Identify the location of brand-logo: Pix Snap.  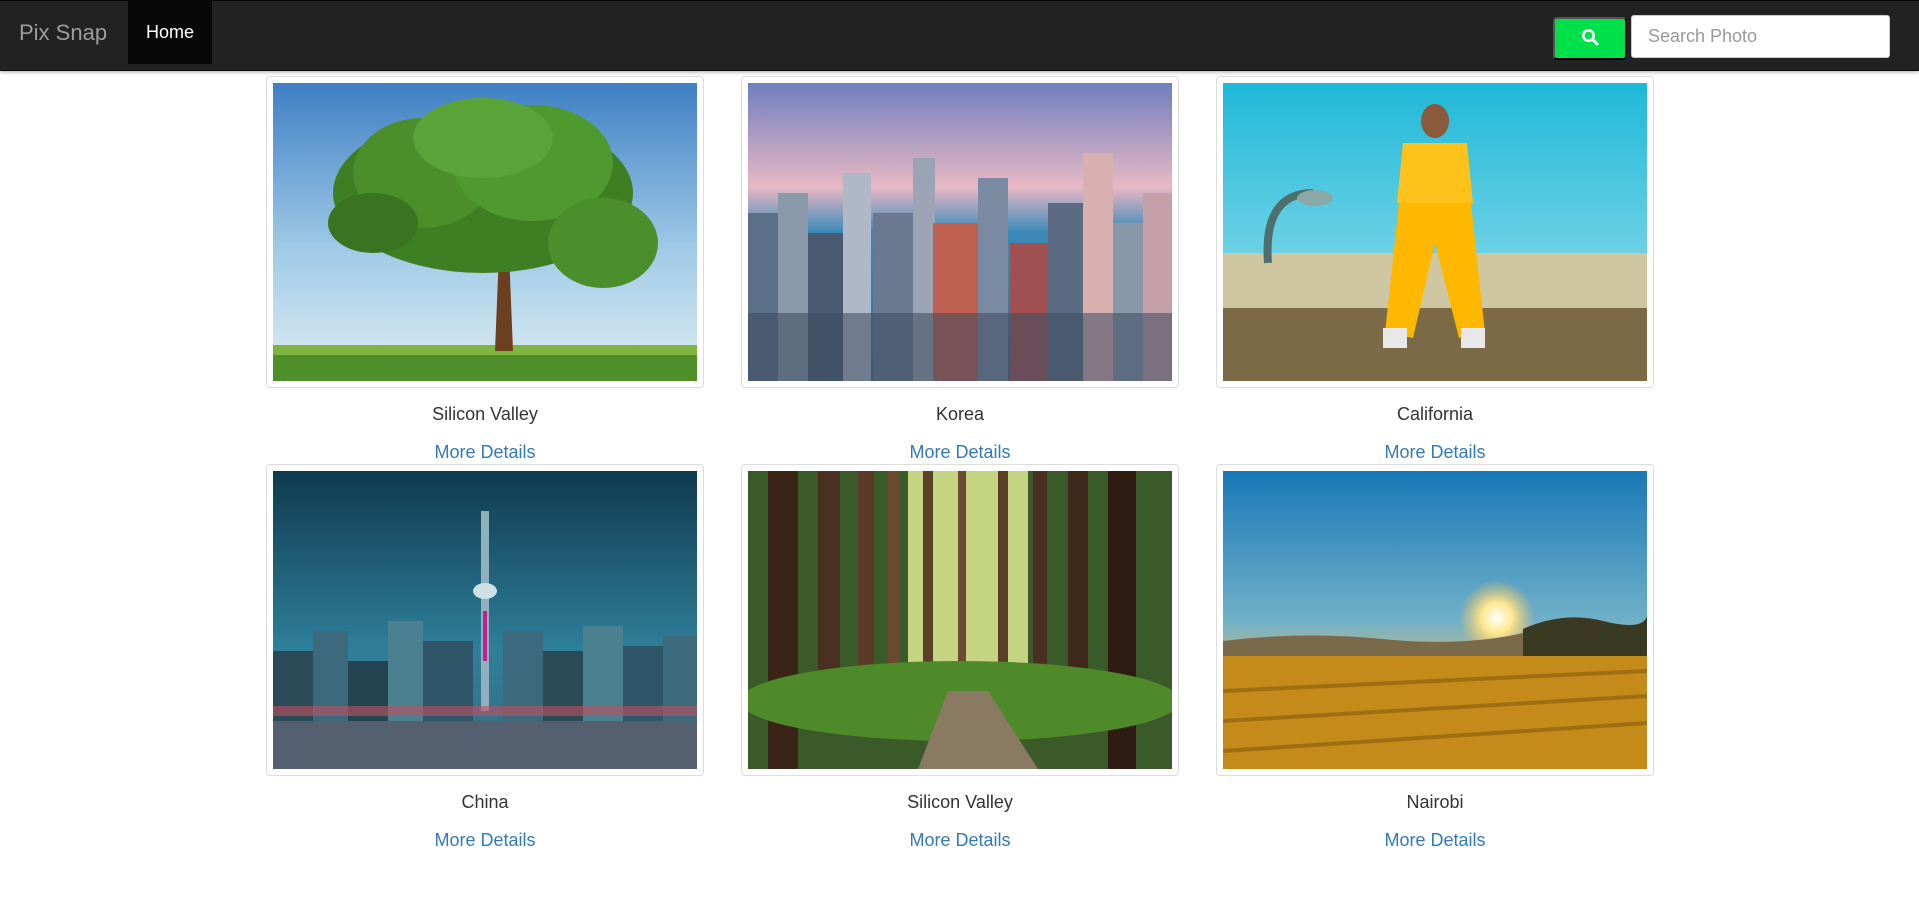
(63, 33).